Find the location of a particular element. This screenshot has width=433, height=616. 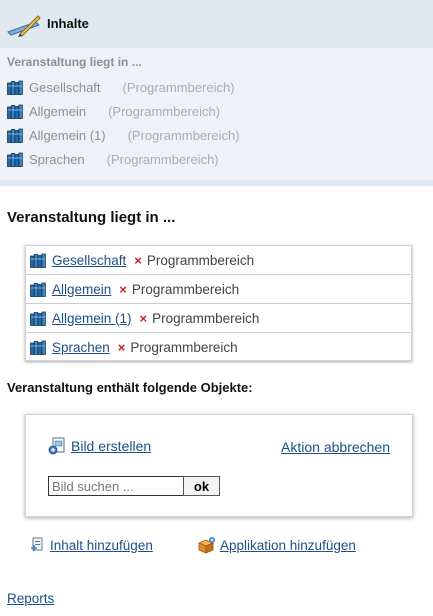

add-content-button: Inhalt hinzufügen is located at coordinates (91, 545).